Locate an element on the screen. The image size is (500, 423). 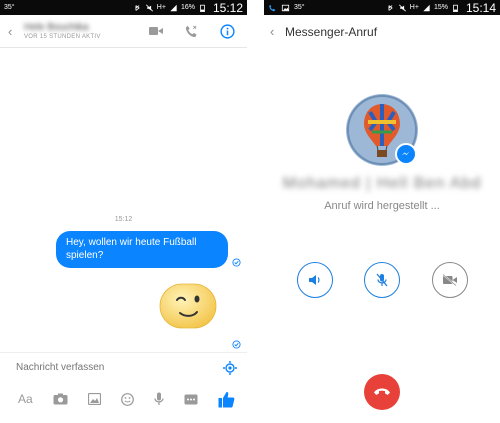
call-header: ‹ Messenger-Anruf is located at coordinates (382, 31).